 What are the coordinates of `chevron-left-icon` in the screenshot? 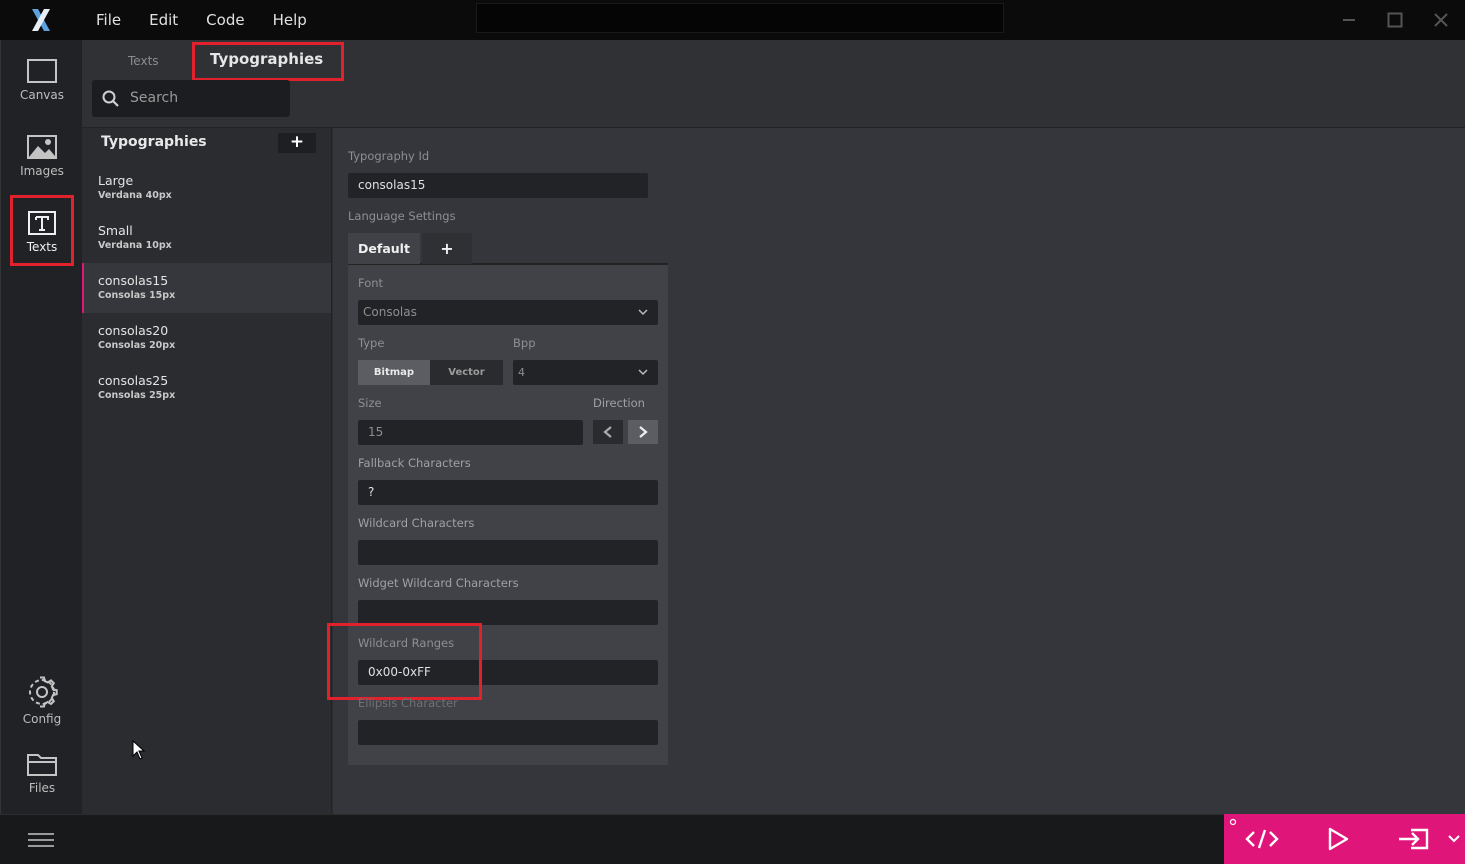 It's located at (607, 432).